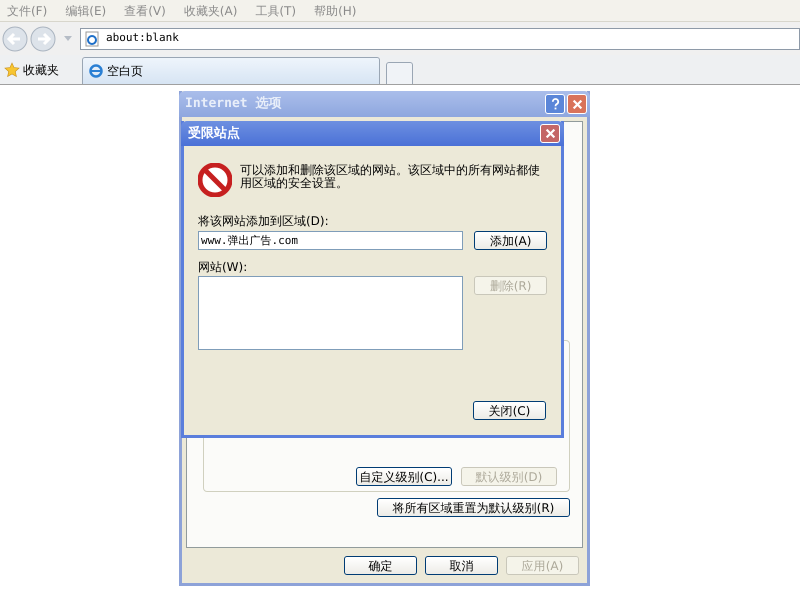 The height and width of the screenshot is (598, 800). What do you see at coordinates (15, 39) in the screenshot?
I see `back-icon` at bounding box center [15, 39].